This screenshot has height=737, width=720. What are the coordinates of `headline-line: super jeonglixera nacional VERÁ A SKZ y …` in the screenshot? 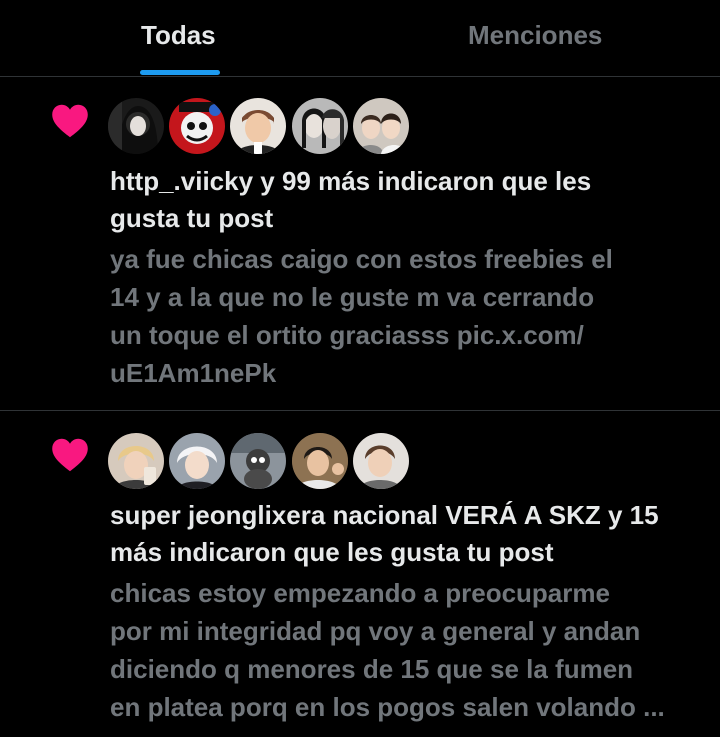 It's located at (384, 515).